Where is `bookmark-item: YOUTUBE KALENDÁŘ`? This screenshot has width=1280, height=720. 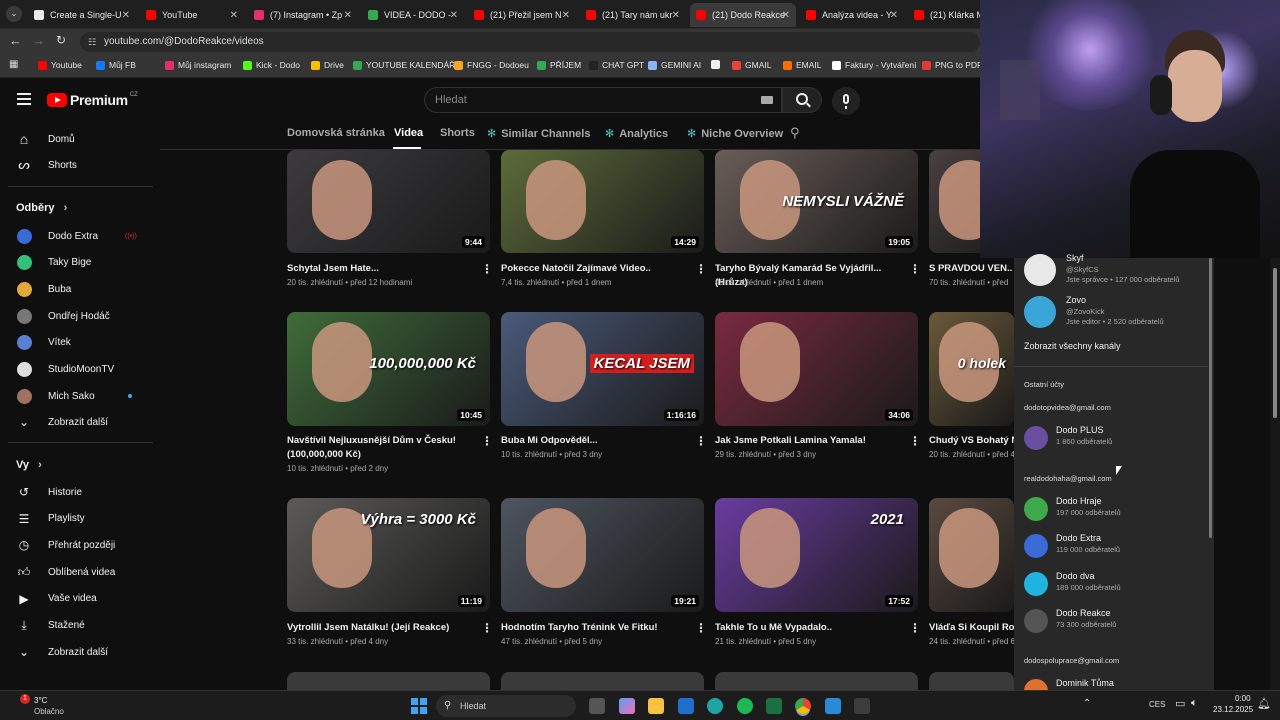
bookmark-item: YOUTUBE KALENDÁŘ is located at coordinates (404, 65).